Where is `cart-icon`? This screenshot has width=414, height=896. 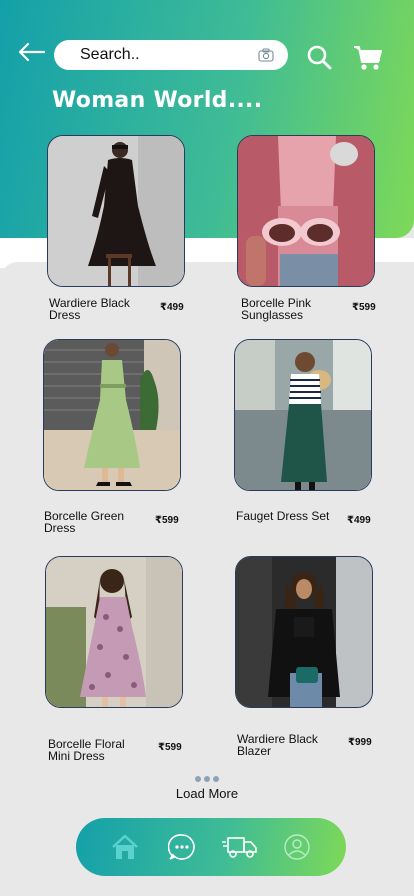 cart-icon is located at coordinates (368, 58).